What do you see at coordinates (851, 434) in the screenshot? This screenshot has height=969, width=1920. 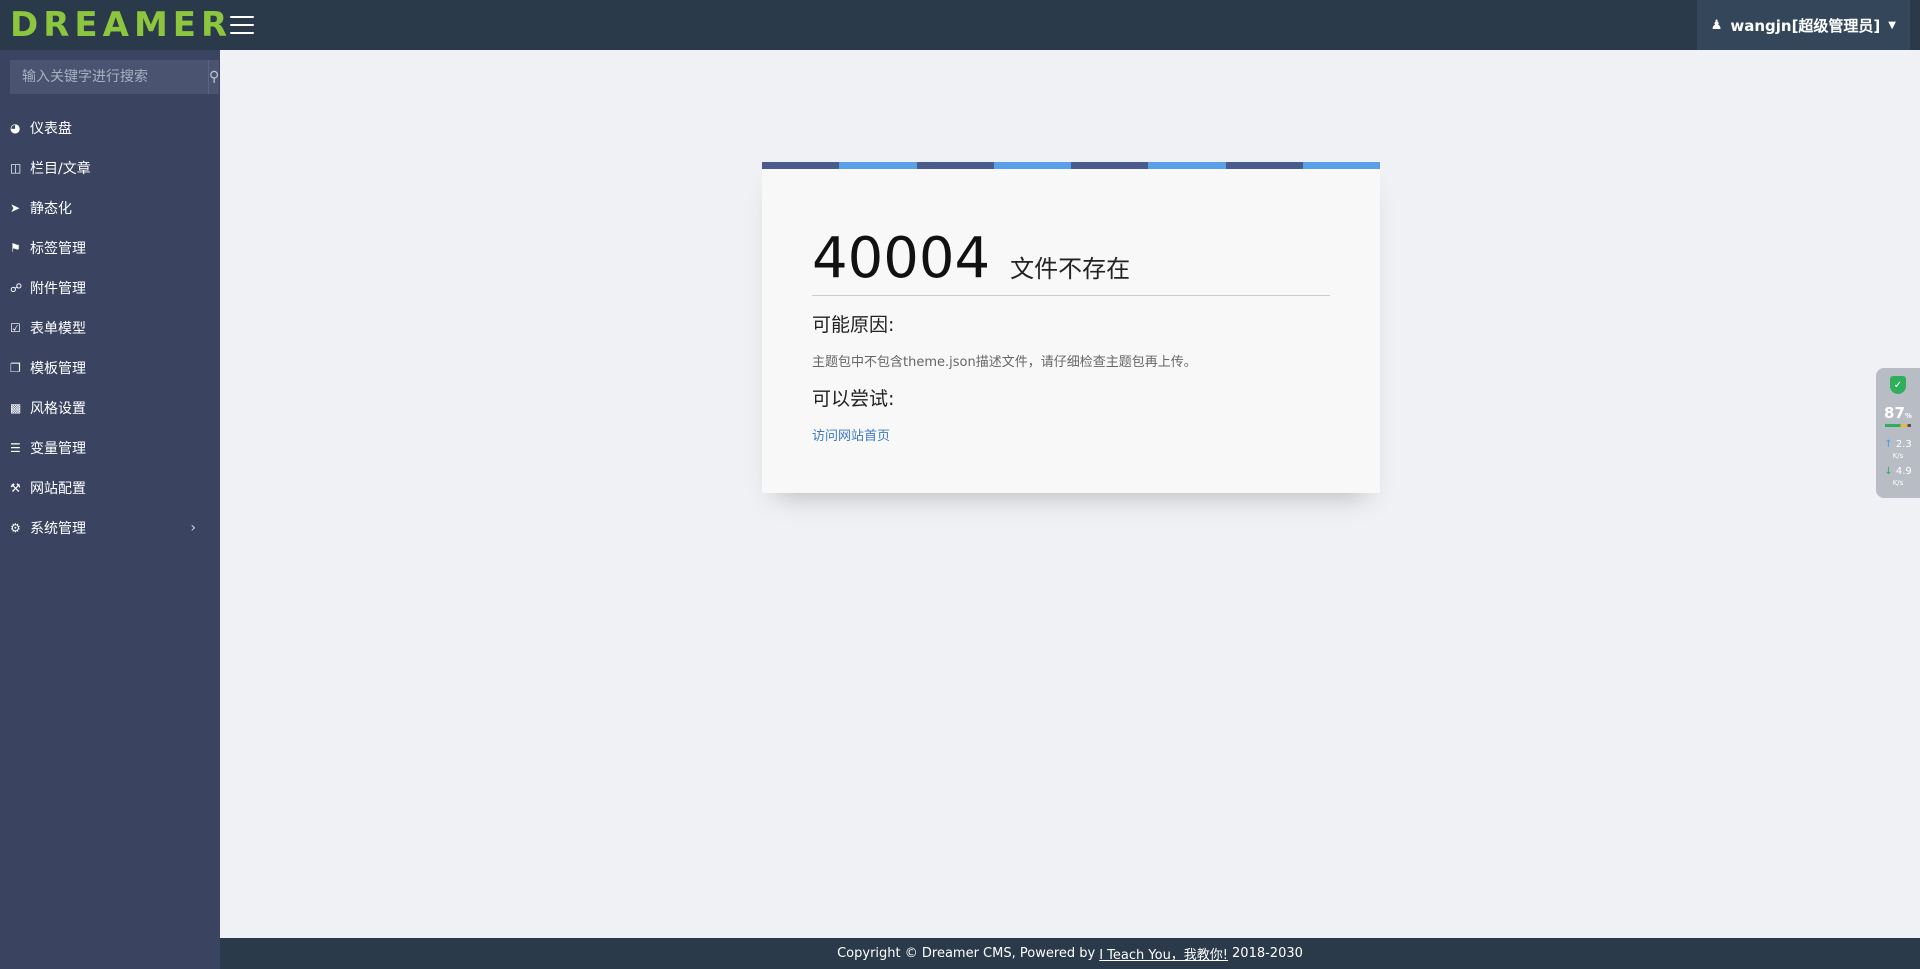 I see `home-link: 访问网站首页` at bounding box center [851, 434].